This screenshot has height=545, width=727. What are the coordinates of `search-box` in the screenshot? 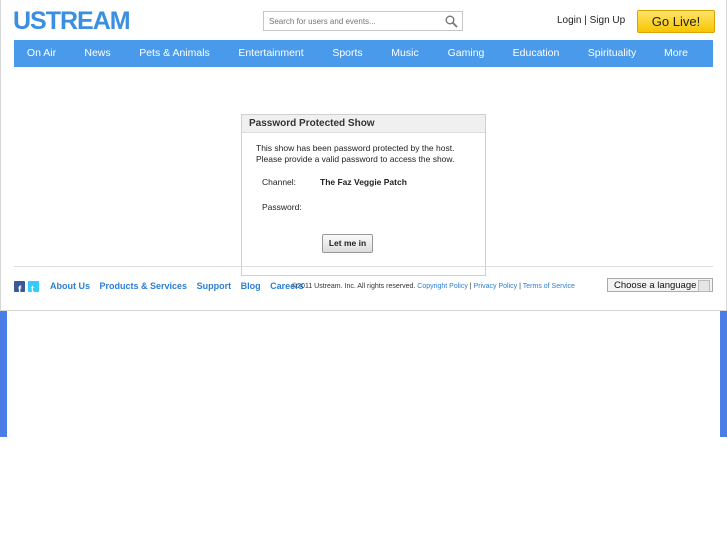 It's located at (363, 21).